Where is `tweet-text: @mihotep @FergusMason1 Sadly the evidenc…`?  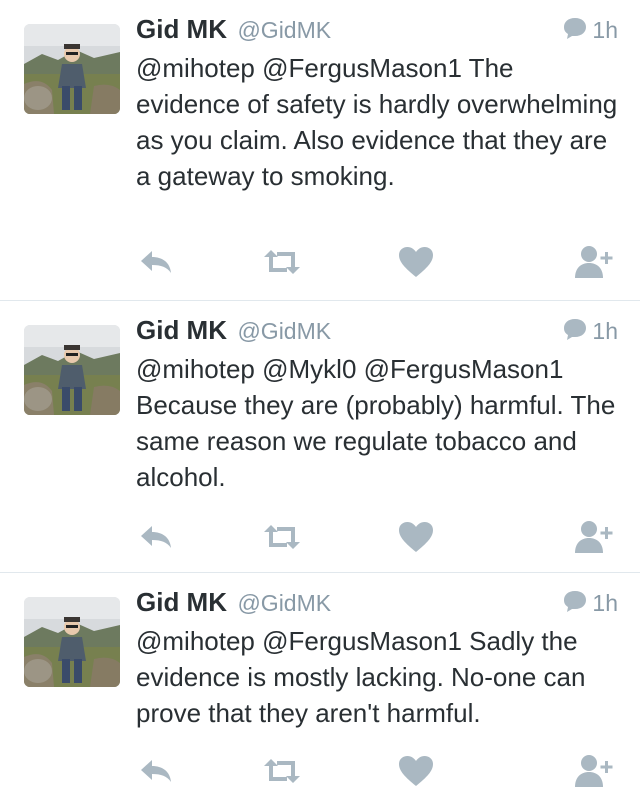 tweet-text: @mihotep @FergusMason1 Sadly the evidenc… is located at coordinates (361, 677).